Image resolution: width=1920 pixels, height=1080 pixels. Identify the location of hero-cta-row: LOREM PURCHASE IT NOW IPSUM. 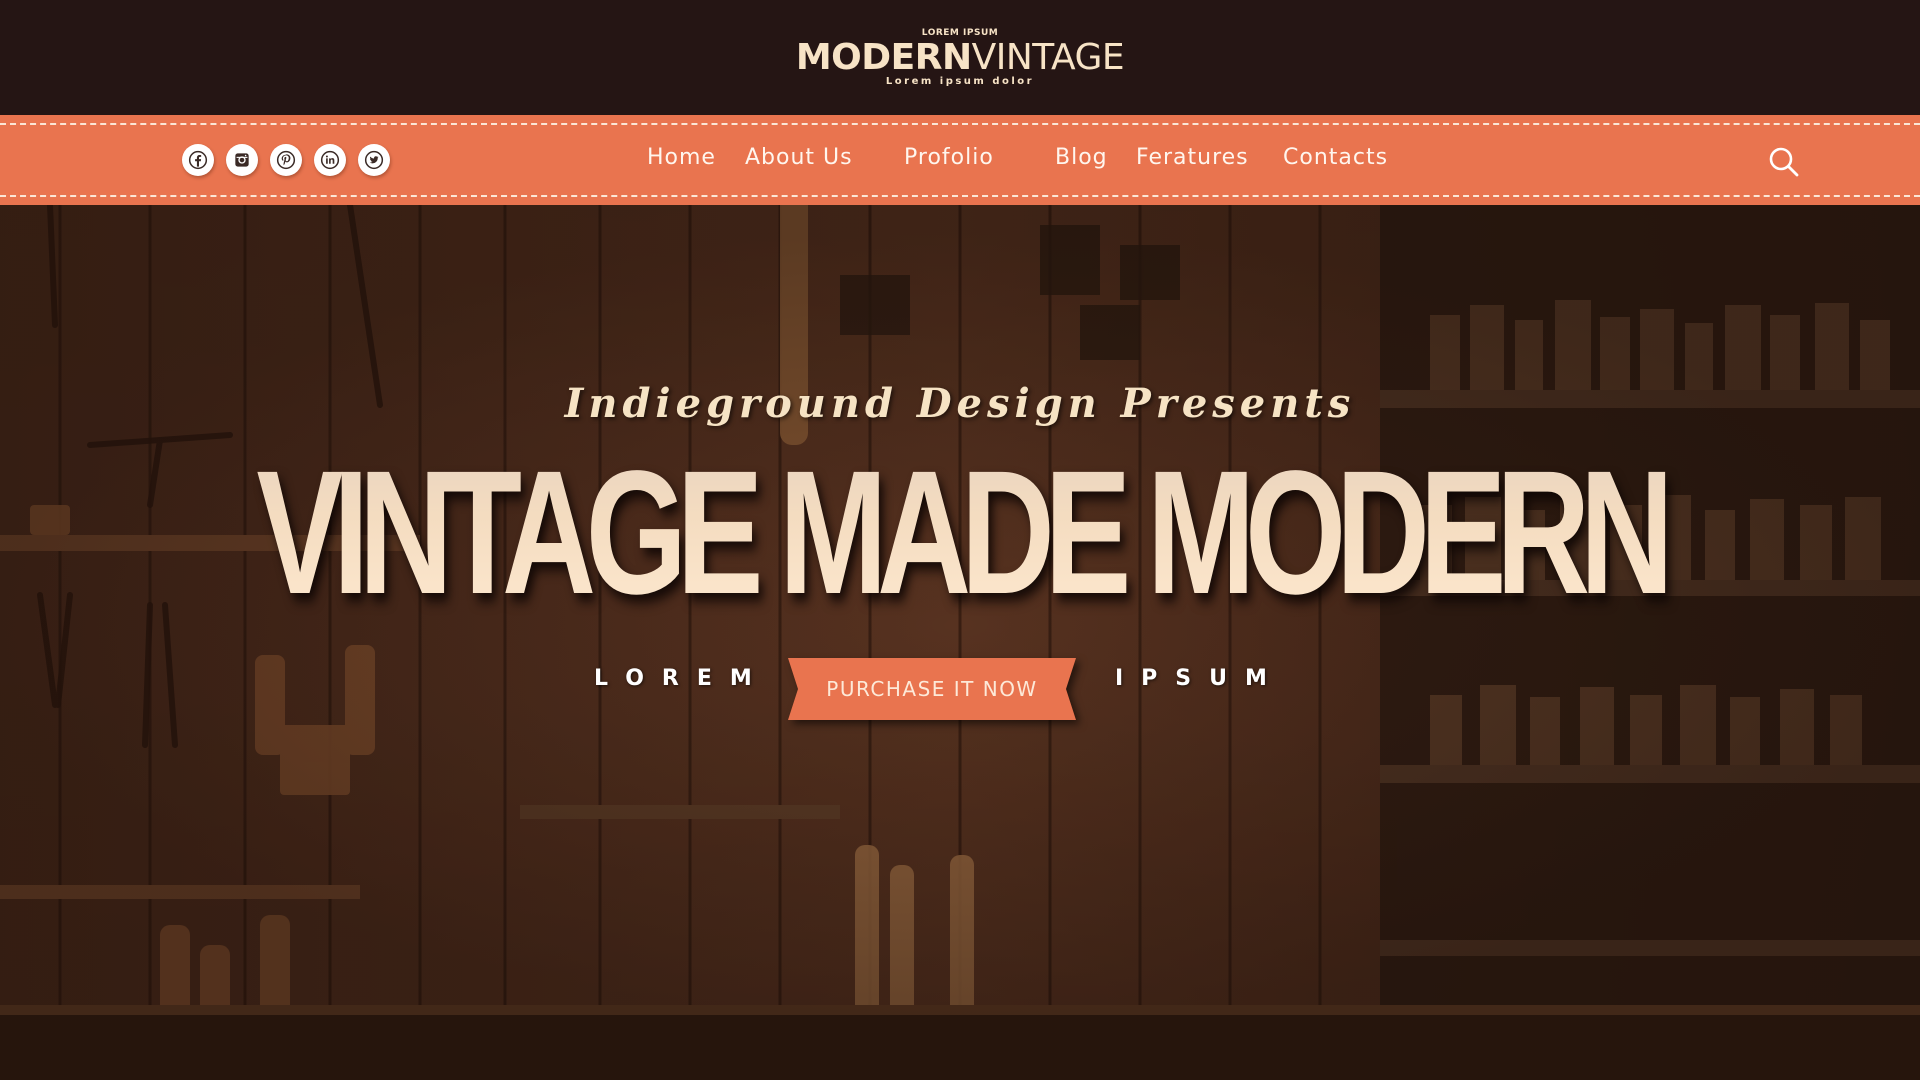
(960, 687).